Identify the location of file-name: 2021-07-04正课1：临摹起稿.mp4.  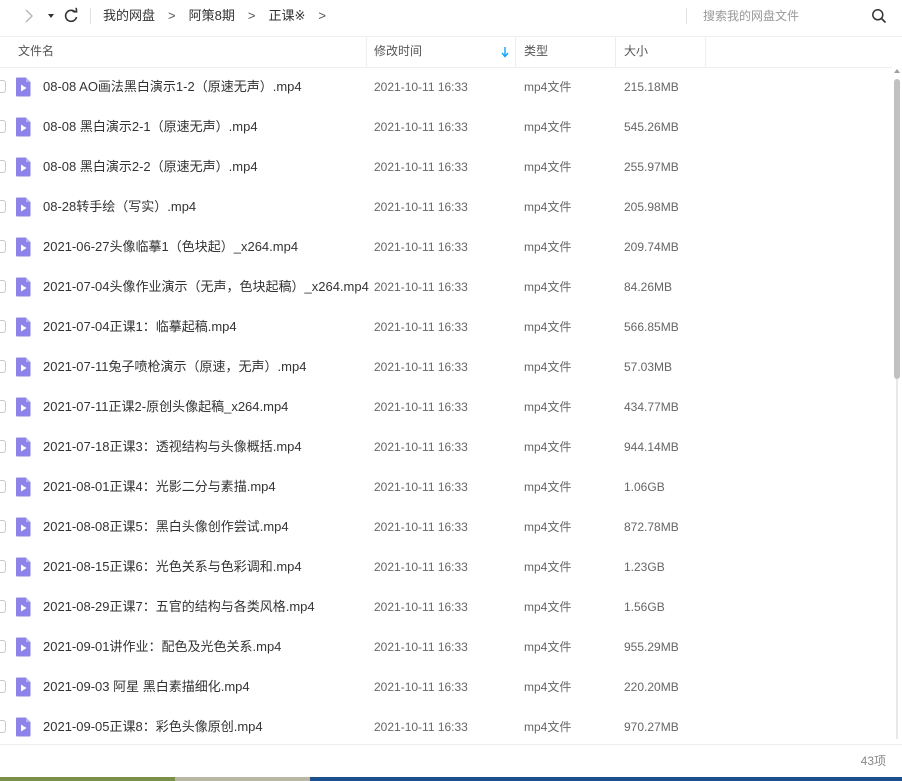
(140, 327).